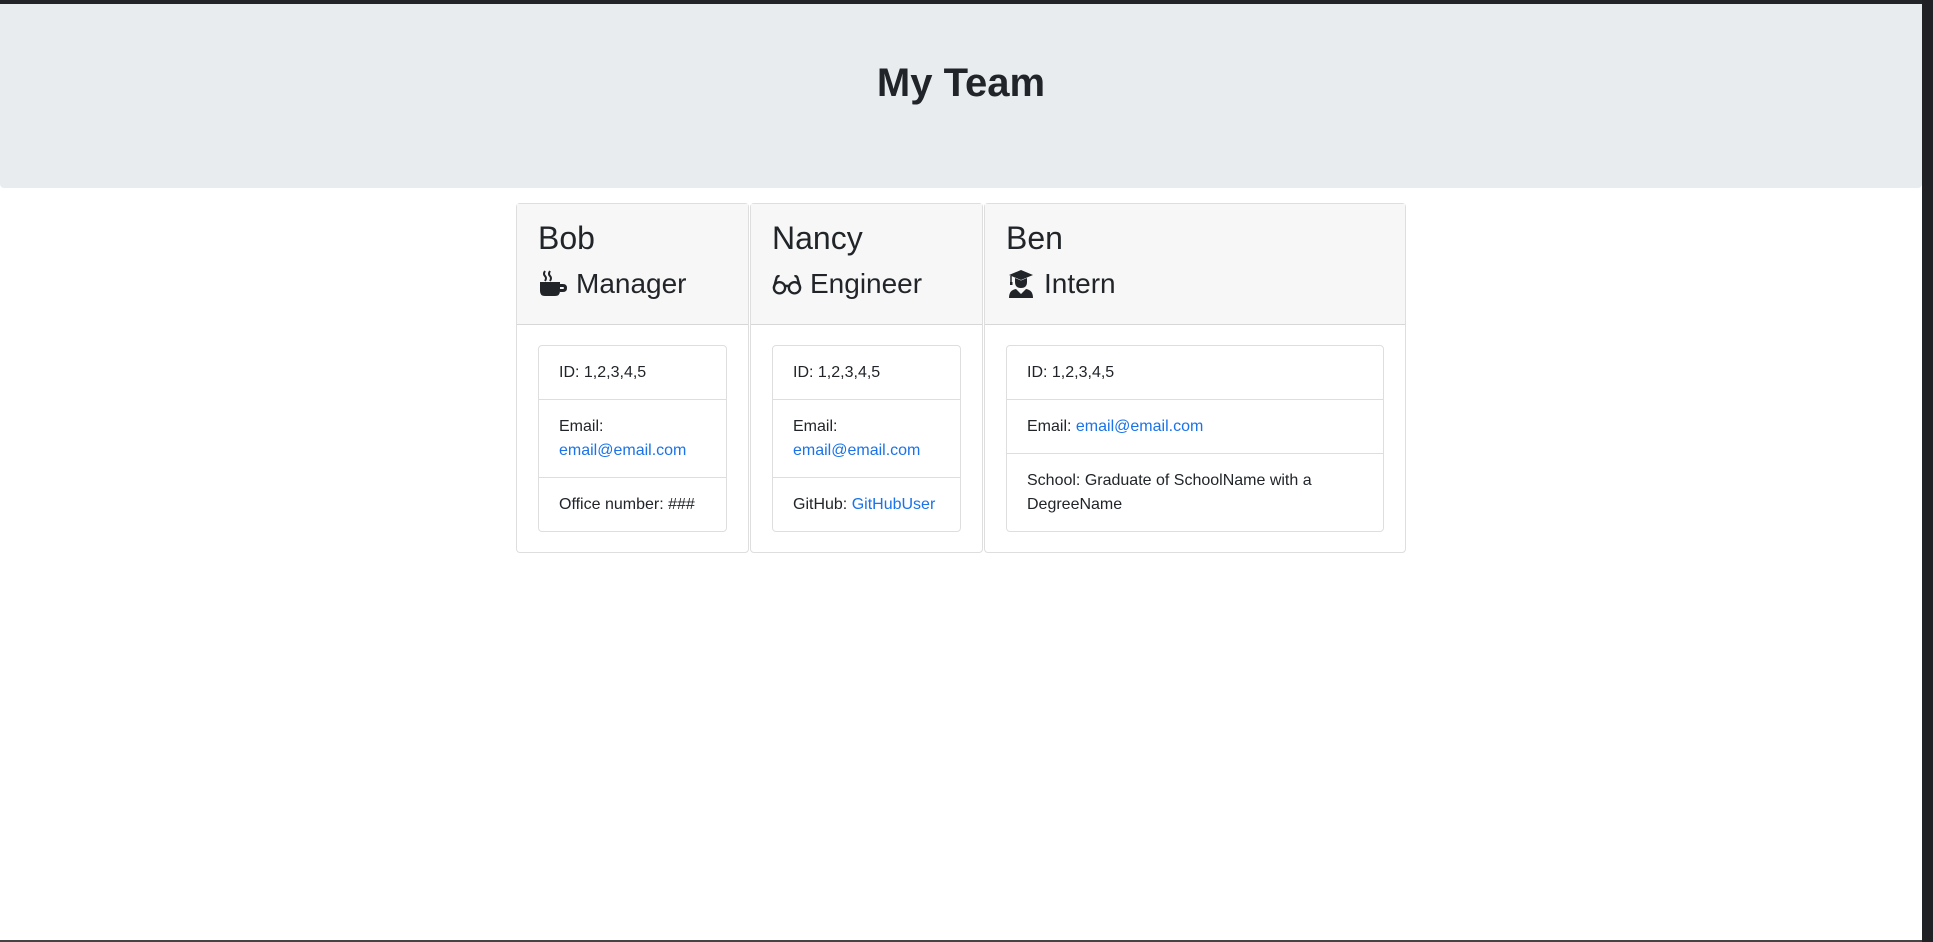 This screenshot has width=1933, height=942. What do you see at coordinates (566, 238) in the screenshot?
I see `employee-name: Bob` at bounding box center [566, 238].